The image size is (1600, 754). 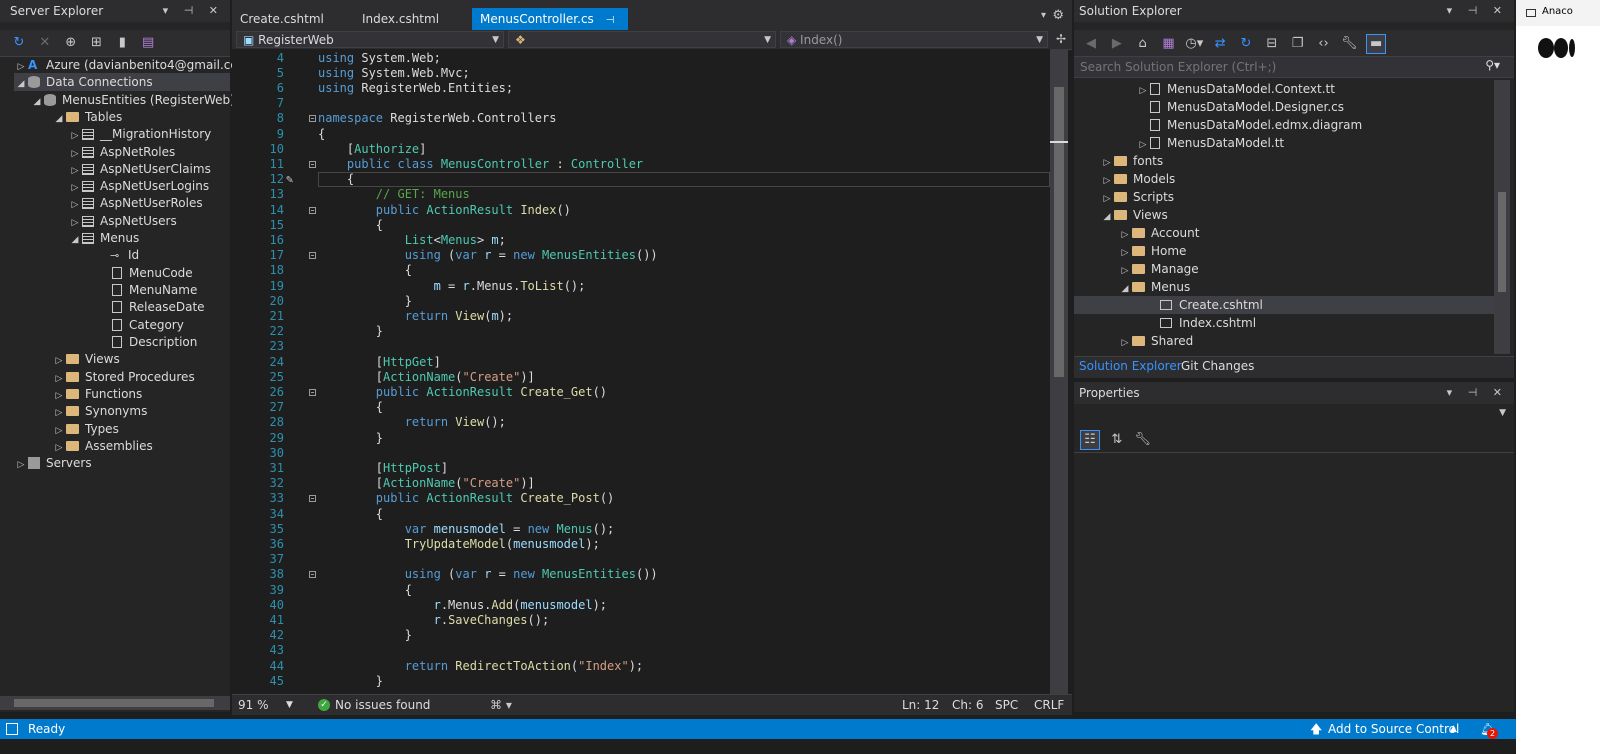 I want to click on editor-vertical-scrollbar, so click(x=1059, y=371).